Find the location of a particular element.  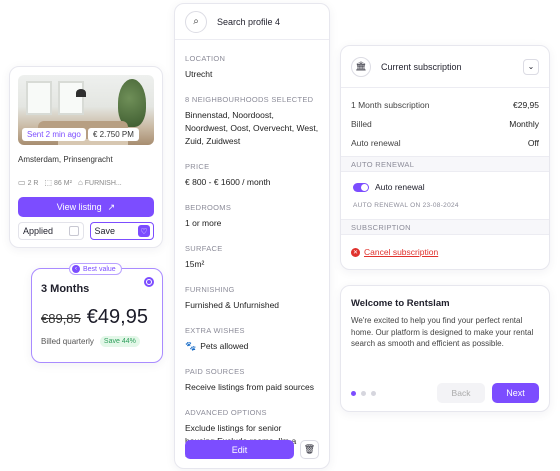

neighbourhoods-label: 8 NEIGHBOURHOODS SELECTED is located at coordinates (249, 99).